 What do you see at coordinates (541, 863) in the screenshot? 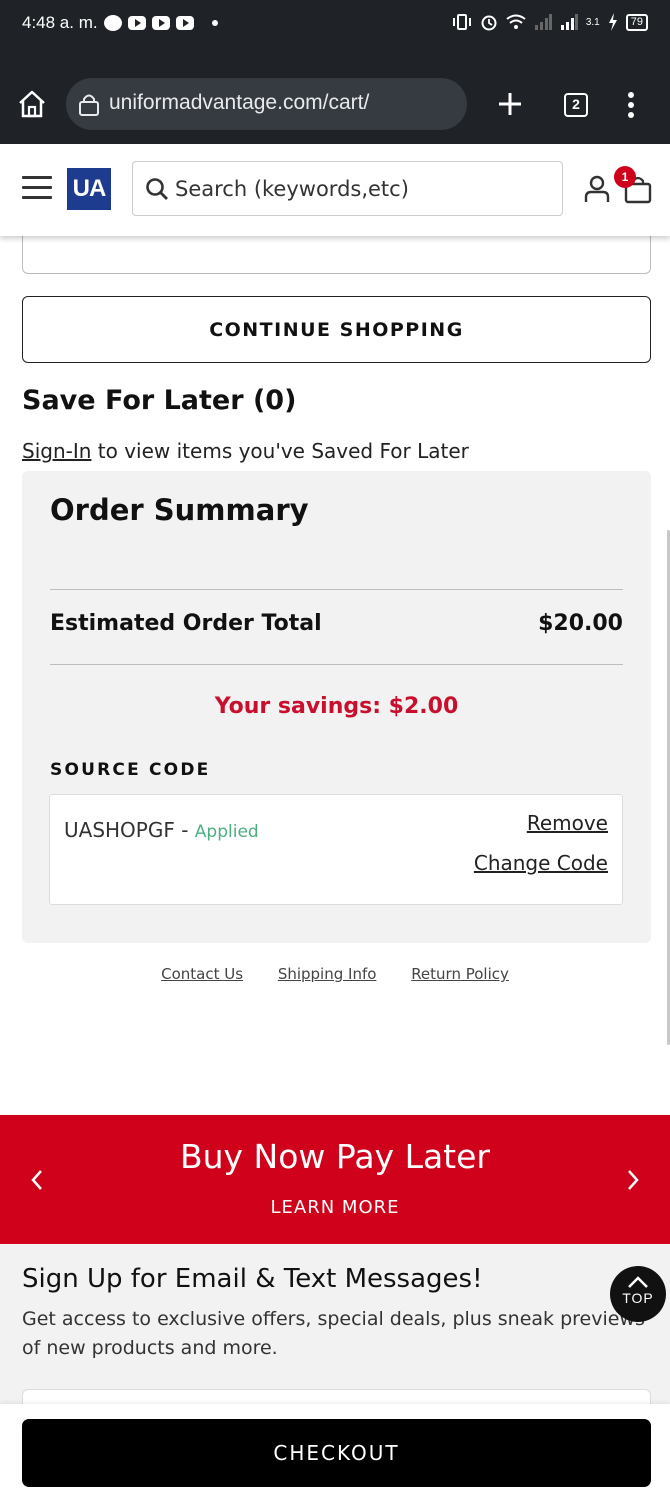
I see `change-code-link: Change Code` at bounding box center [541, 863].